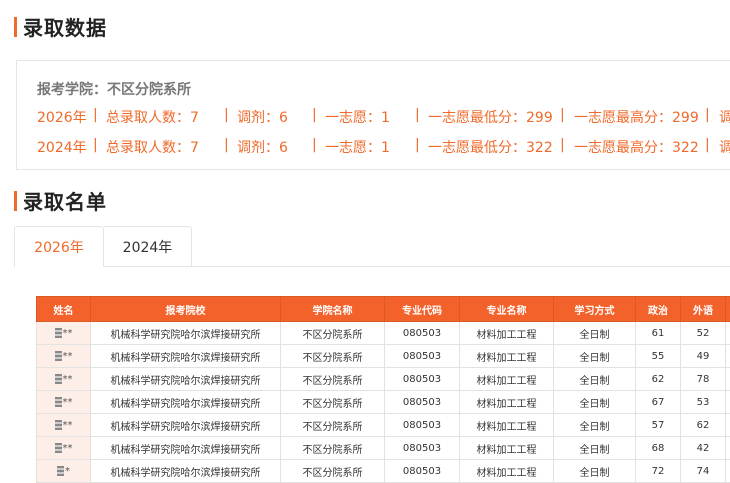 This screenshot has width=730, height=483. Describe the element at coordinates (636, 118) in the screenshot. I see `stats-max-score: 一志愿最高分：299` at that location.